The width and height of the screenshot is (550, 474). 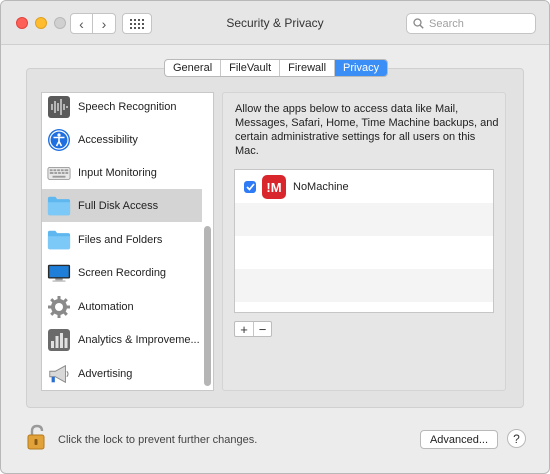 What do you see at coordinates (364, 186) in the screenshot?
I see `app-row: !M NoMachine` at bounding box center [364, 186].